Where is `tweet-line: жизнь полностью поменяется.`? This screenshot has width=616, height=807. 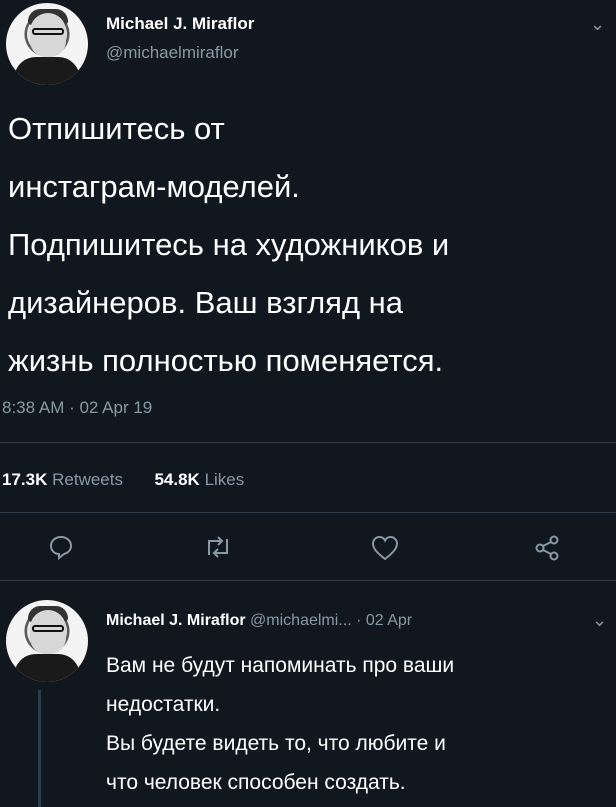 tweet-line: жизнь полностью поменяется. is located at coordinates (226, 360).